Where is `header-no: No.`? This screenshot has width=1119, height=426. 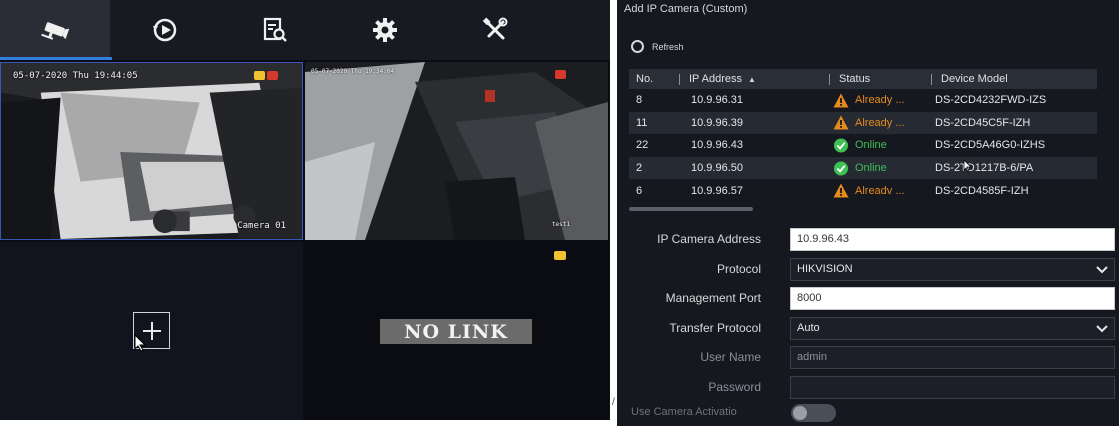 header-no: No. is located at coordinates (654, 79).